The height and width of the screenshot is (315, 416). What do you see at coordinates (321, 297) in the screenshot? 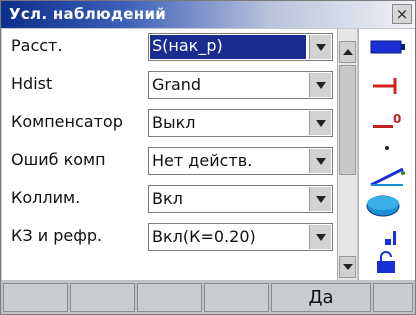
I see `yes-button: Да` at bounding box center [321, 297].